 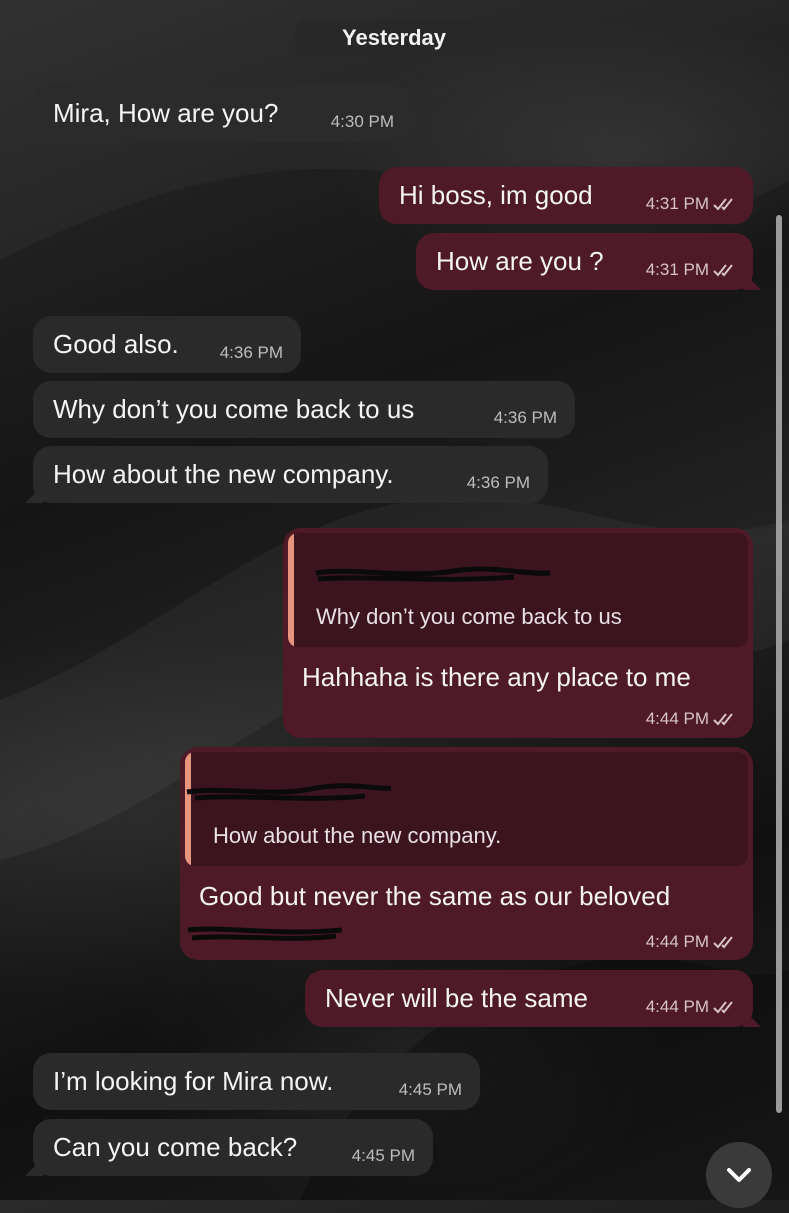 I want to click on scroll-down-button, so click(x=739, y=1175).